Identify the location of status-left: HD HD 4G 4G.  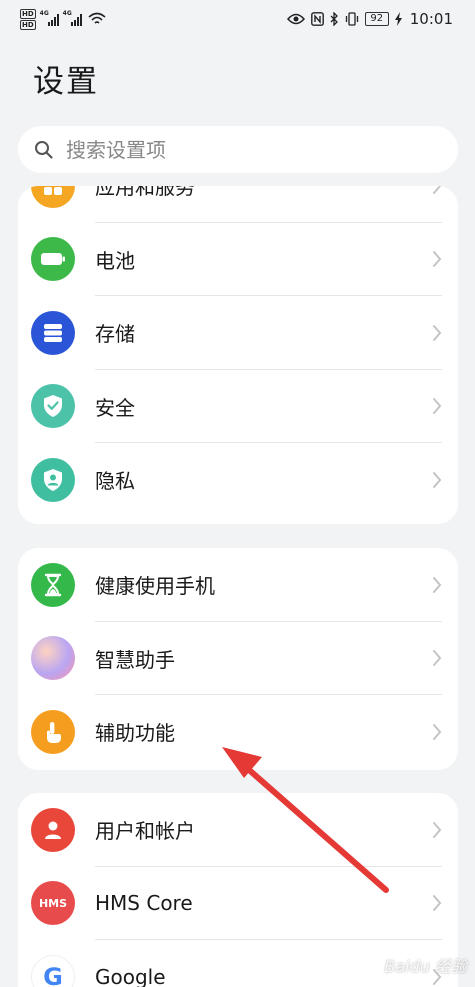
(63, 19).